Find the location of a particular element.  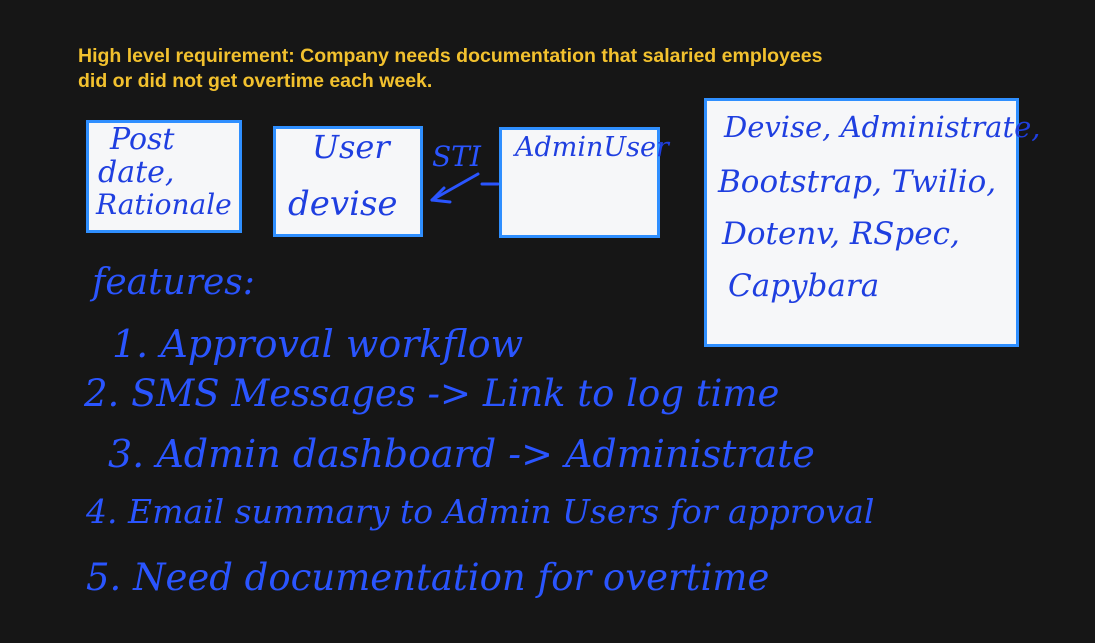

features-title: features: is located at coordinates (173, 282).